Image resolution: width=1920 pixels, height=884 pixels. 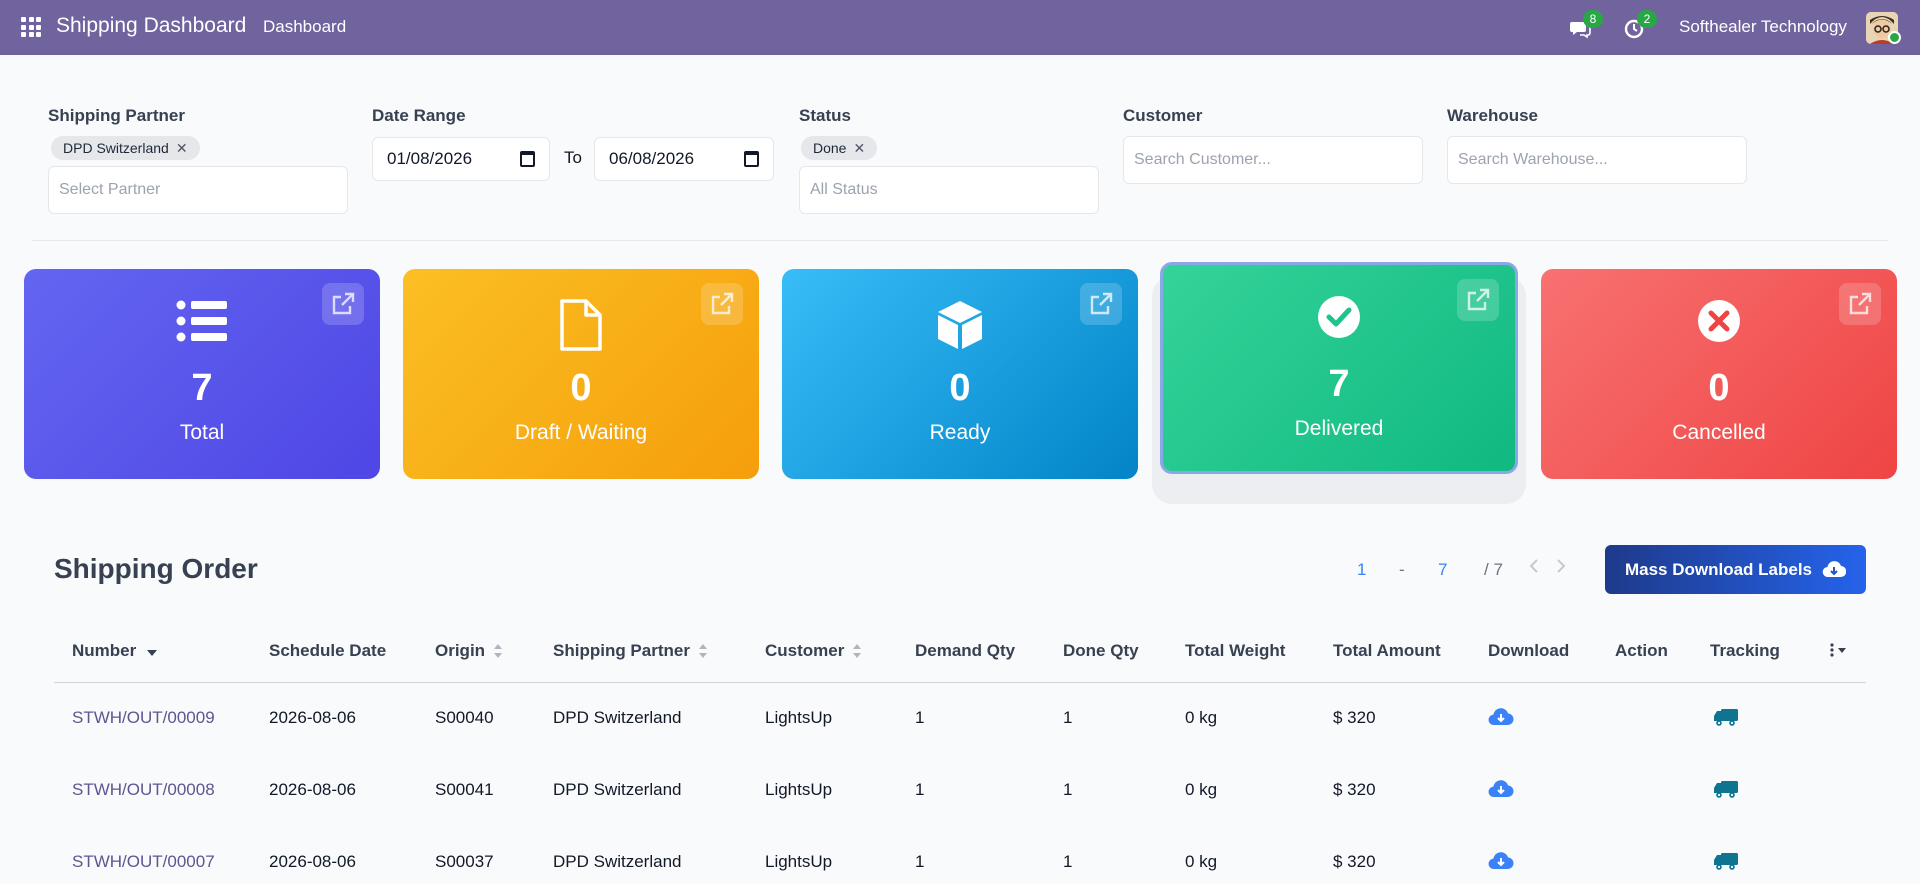 What do you see at coordinates (1339, 384) in the screenshot?
I see `card-value: 7` at bounding box center [1339, 384].